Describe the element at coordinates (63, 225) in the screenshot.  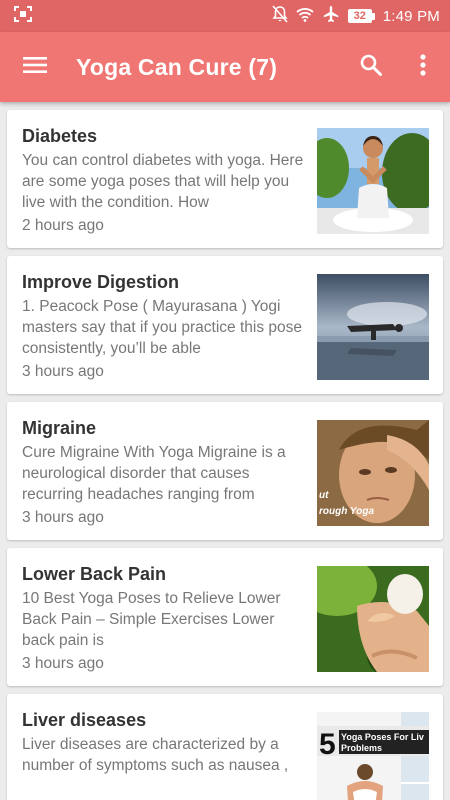
I see `article-time: 2 hours ago` at that location.